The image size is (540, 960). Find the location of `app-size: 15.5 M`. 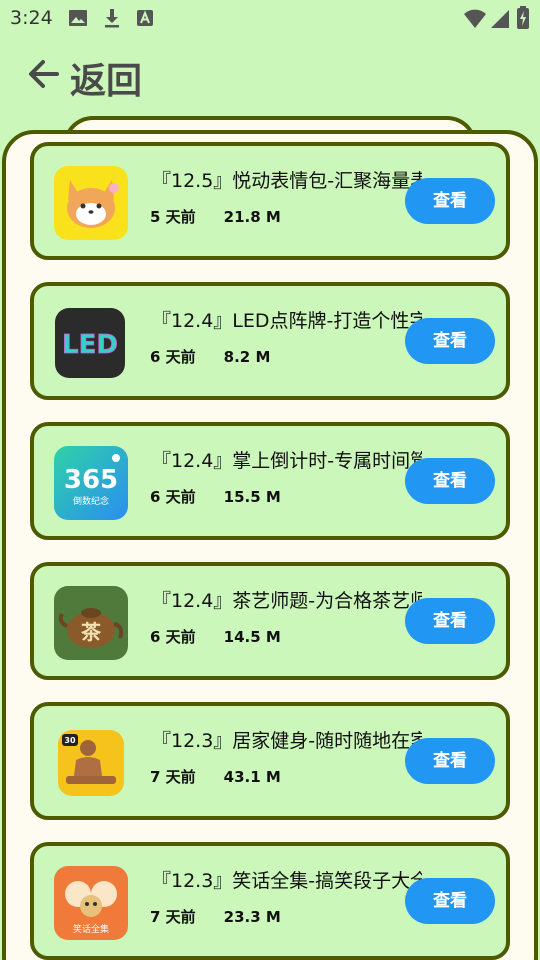

app-size: 15.5 M is located at coordinates (252, 497).